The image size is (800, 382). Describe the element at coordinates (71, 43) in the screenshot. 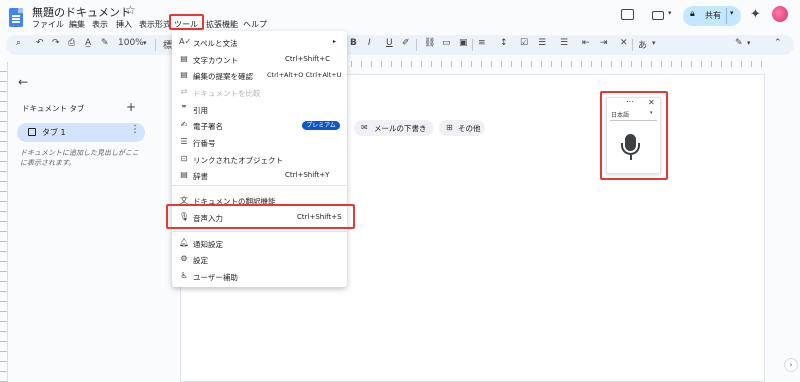

I see `print-icon: ⎙` at that location.